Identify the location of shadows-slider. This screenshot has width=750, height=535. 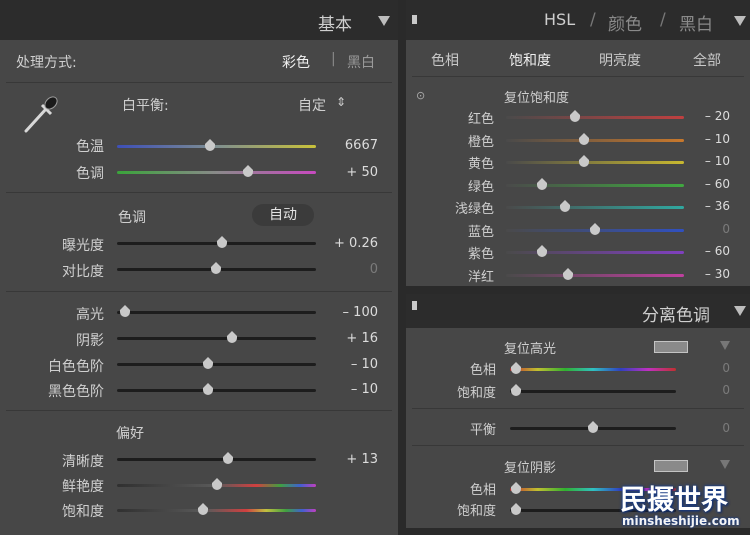
(216, 337).